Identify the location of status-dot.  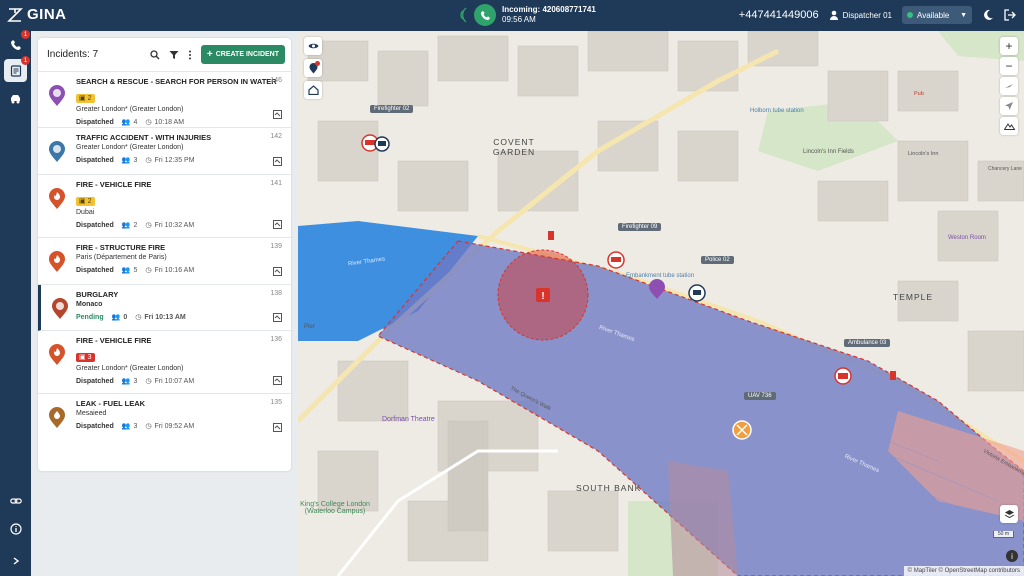
(910, 15).